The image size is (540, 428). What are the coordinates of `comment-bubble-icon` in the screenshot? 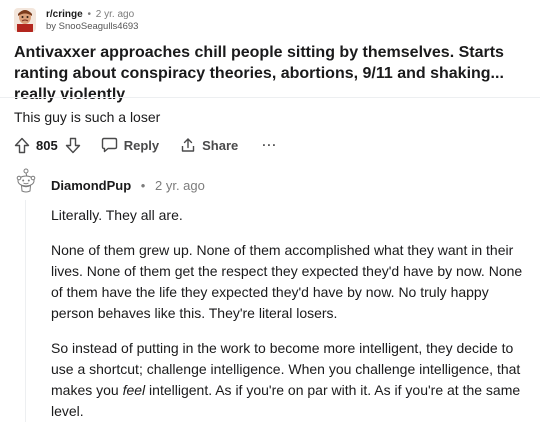 It's located at (109, 145).